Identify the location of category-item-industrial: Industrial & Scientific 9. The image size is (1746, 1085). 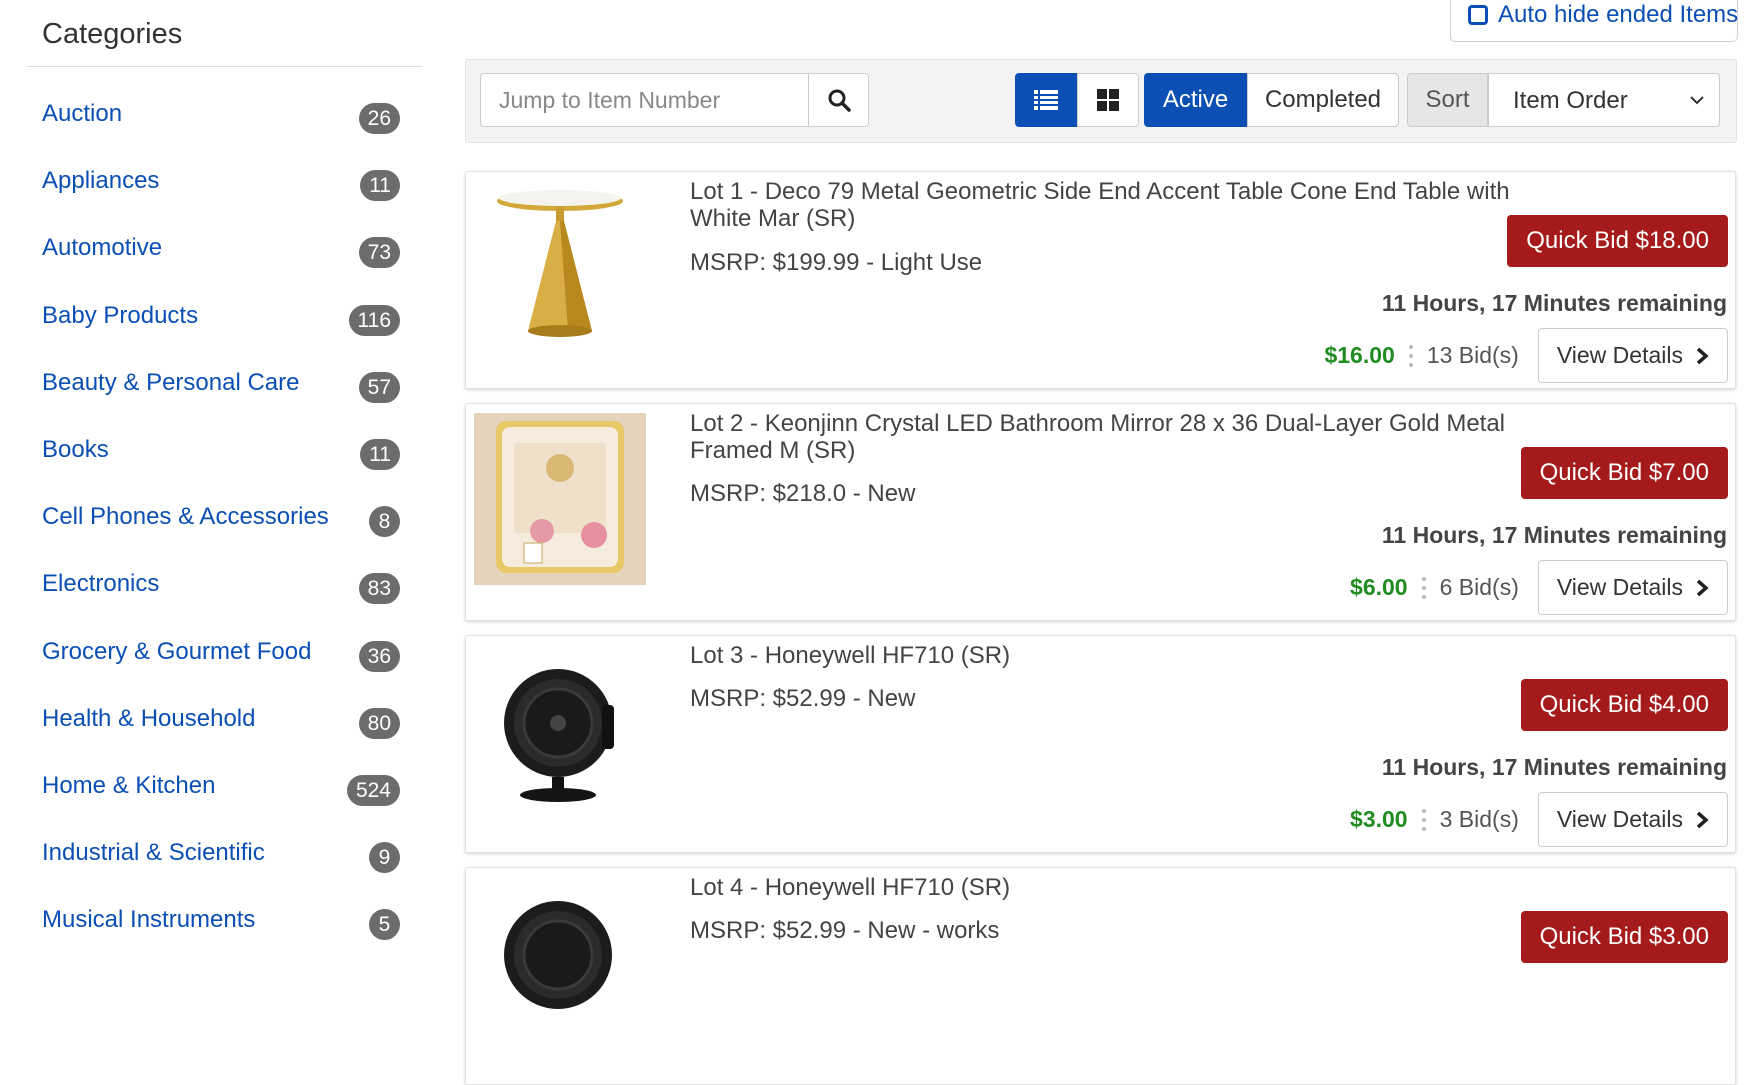
(224, 856).